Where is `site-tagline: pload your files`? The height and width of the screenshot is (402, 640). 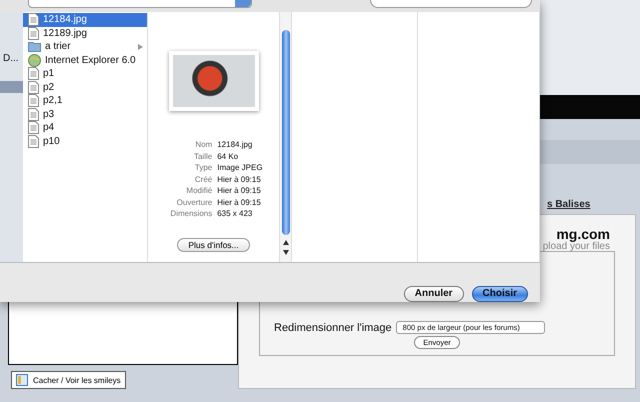
site-tagline: pload your files is located at coordinates (576, 246).